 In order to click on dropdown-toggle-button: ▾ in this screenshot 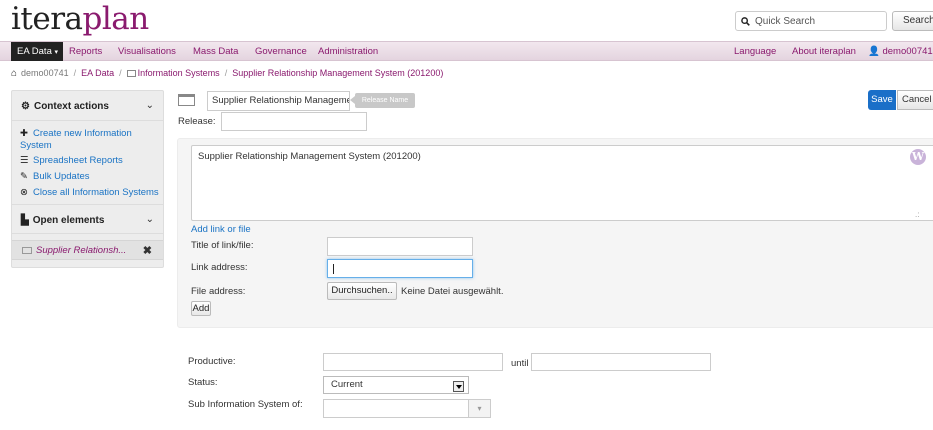, I will do `click(480, 408)`.